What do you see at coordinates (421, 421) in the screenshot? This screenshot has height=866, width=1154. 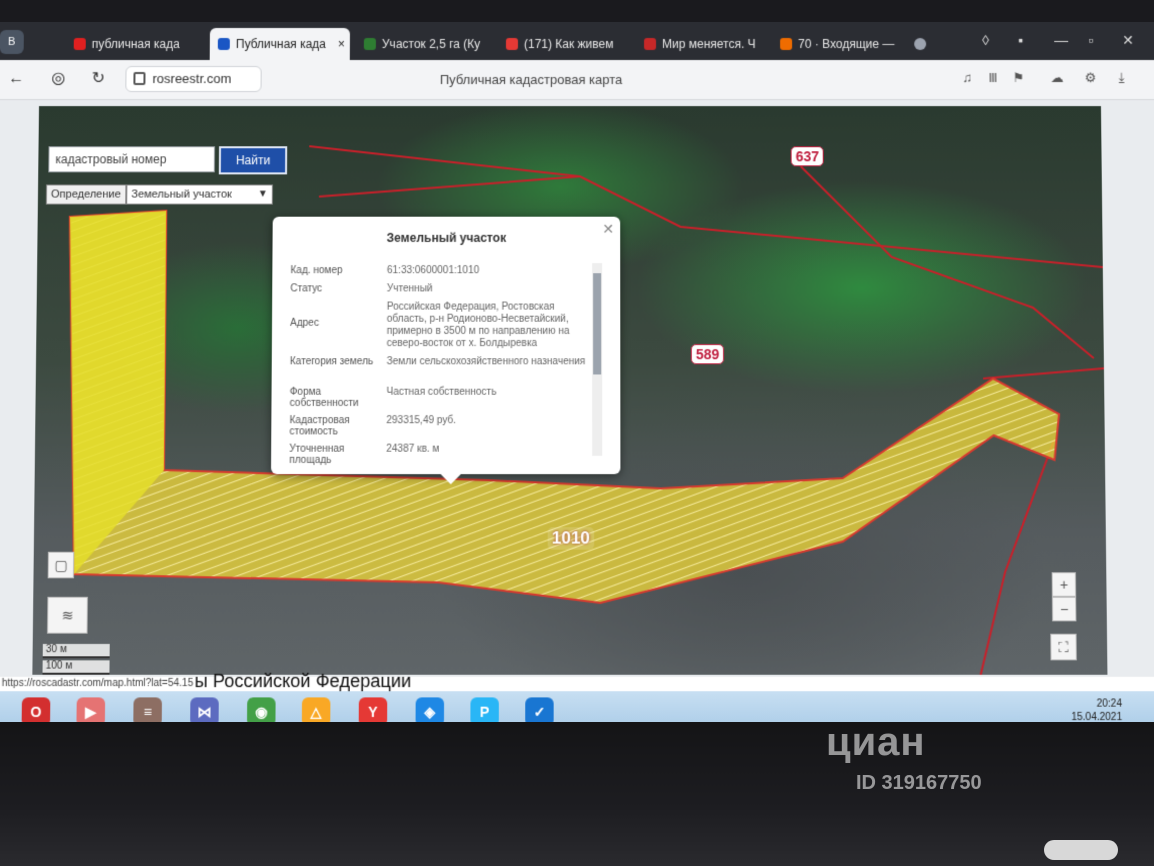 I see `popup-value: 293315,49 руб.` at bounding box center [421, 421].